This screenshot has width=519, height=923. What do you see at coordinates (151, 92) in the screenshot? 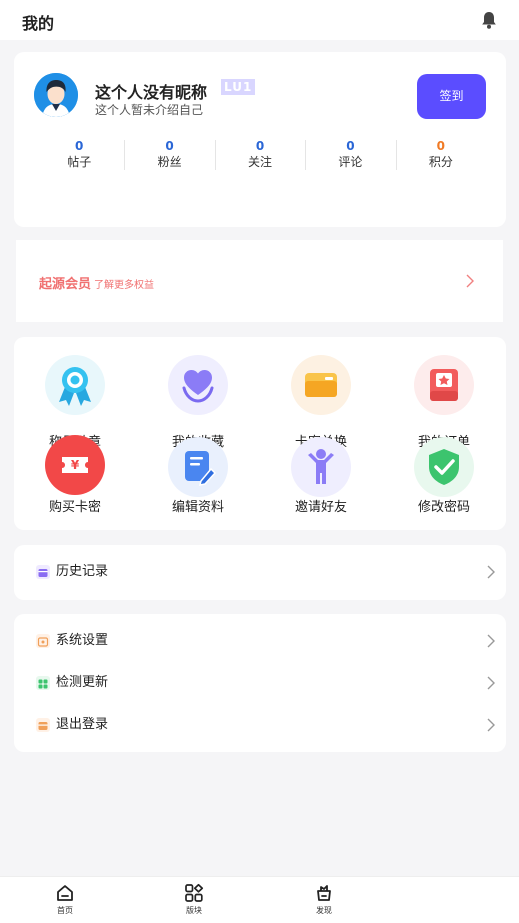
I see `nickname: 这个人没有昵称` at bounding box center [151, 92].